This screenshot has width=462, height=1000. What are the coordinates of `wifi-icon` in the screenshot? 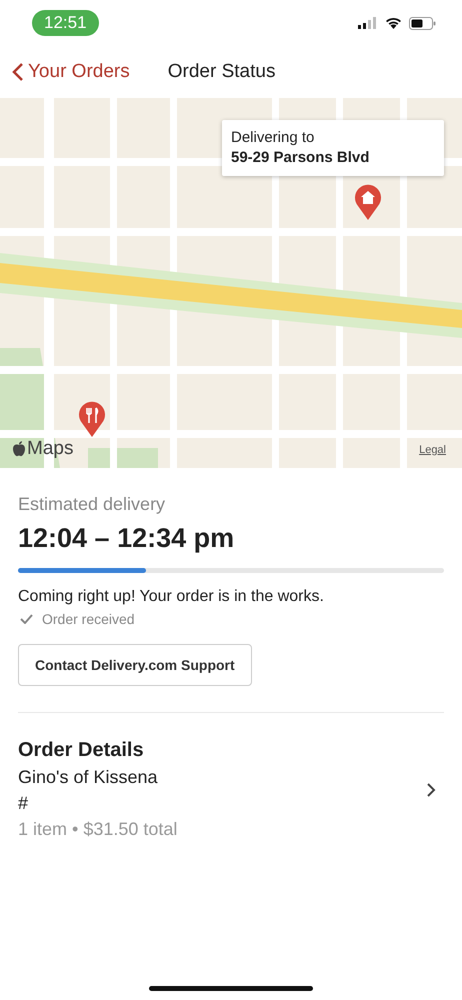 It's located at (393, 23).